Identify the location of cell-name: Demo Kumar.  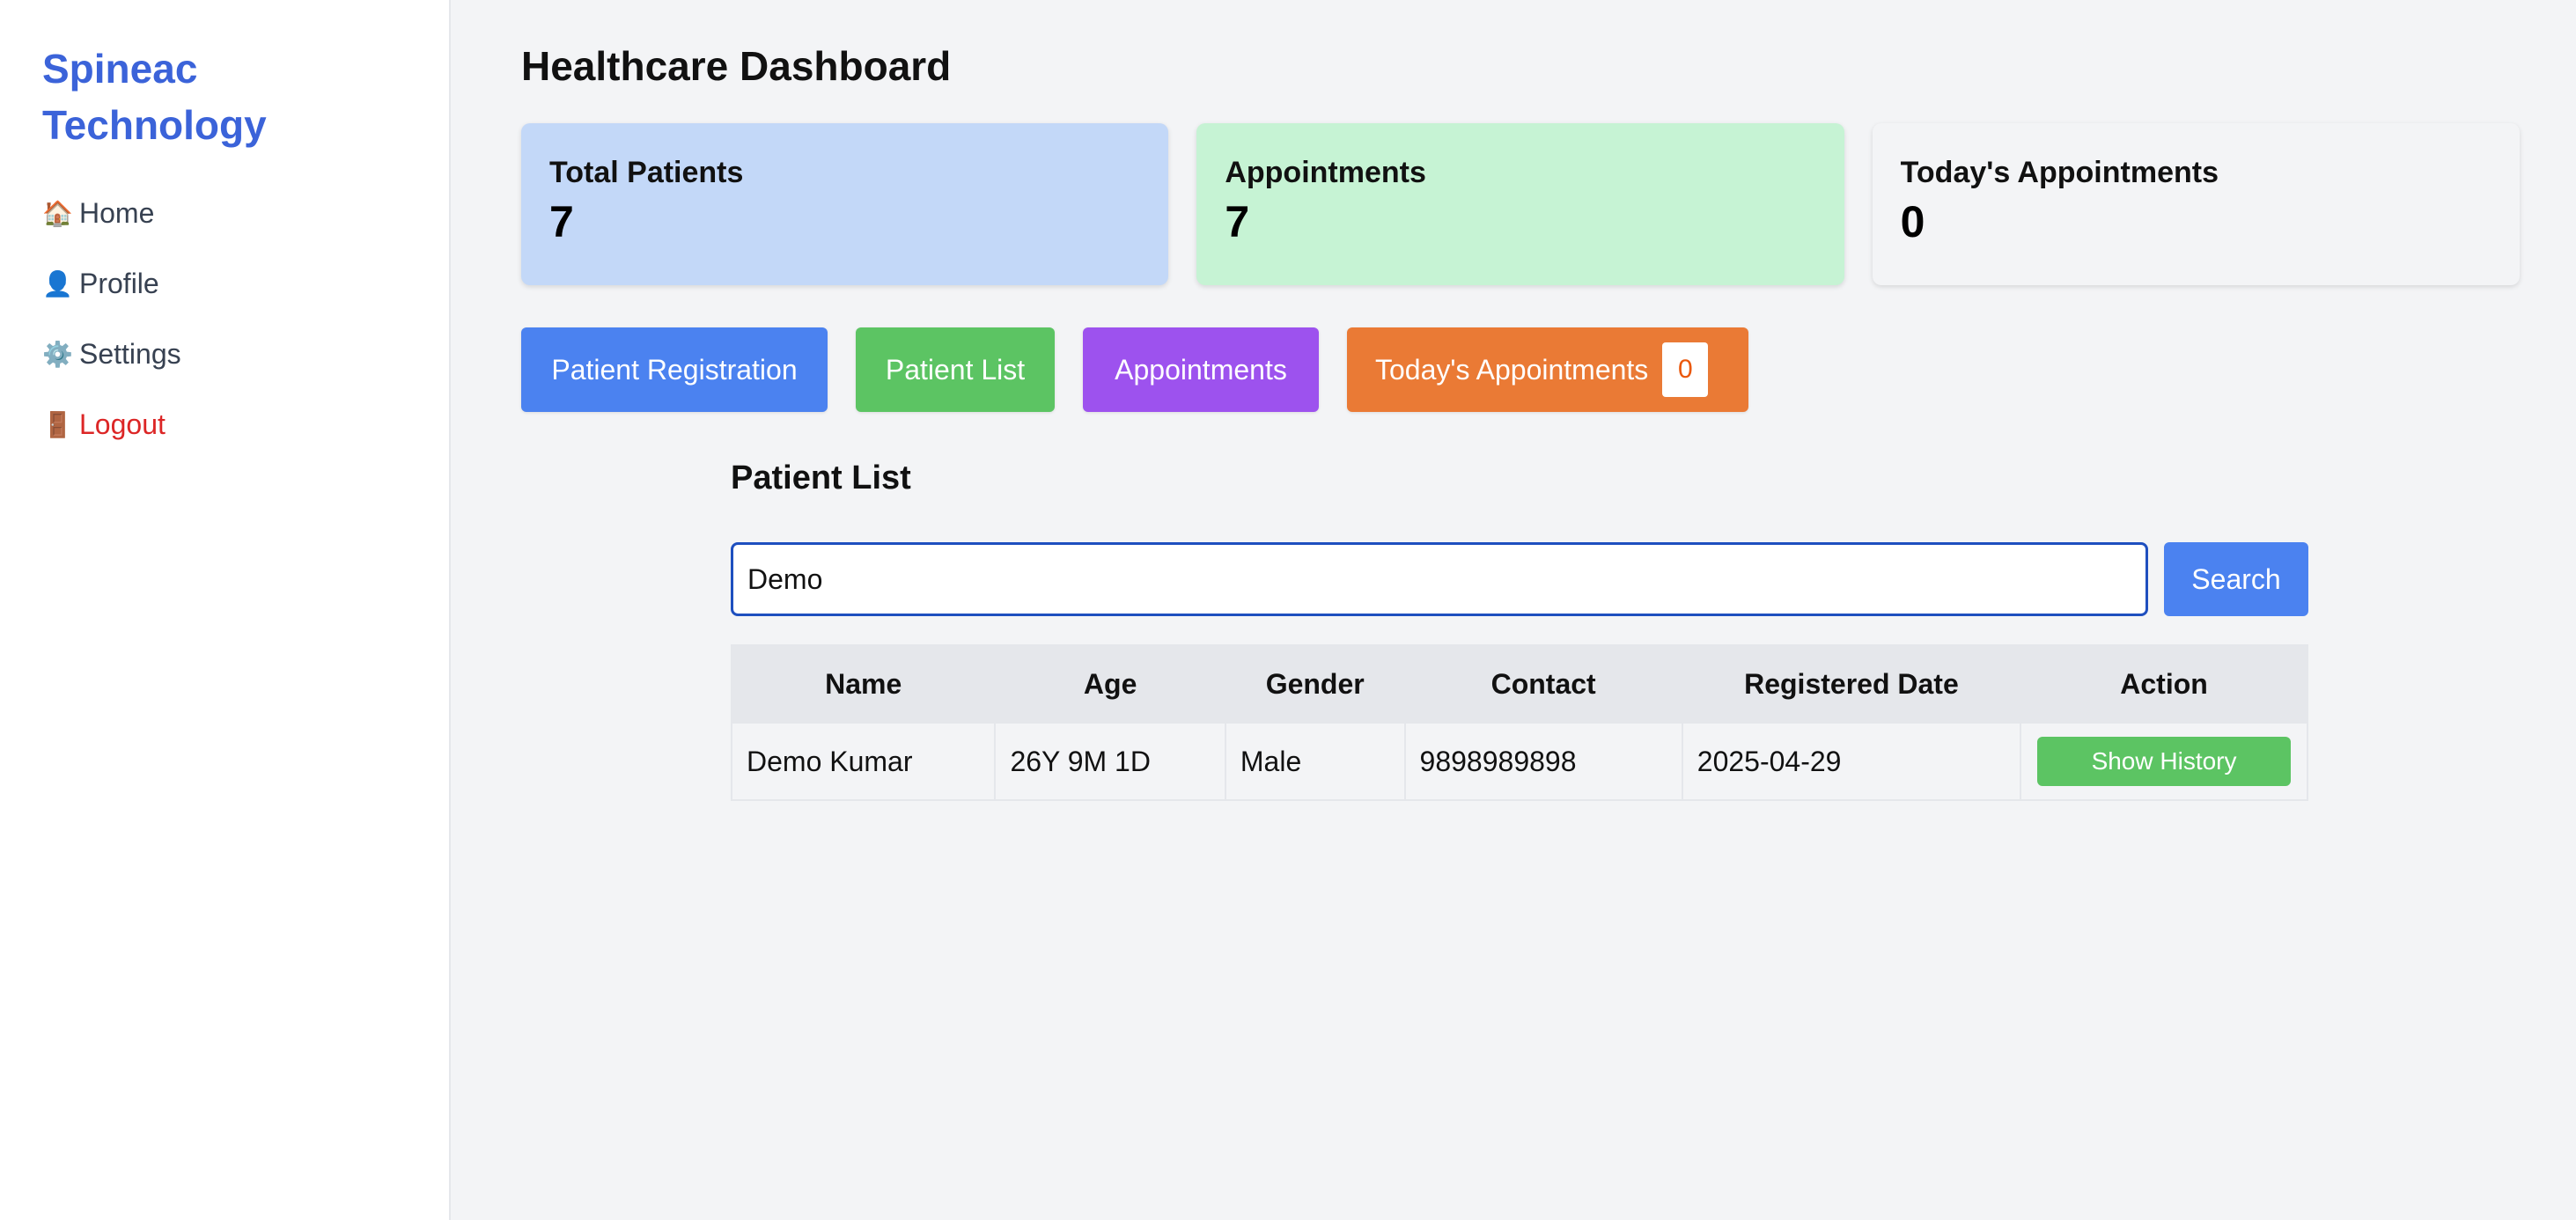
(863, 761).